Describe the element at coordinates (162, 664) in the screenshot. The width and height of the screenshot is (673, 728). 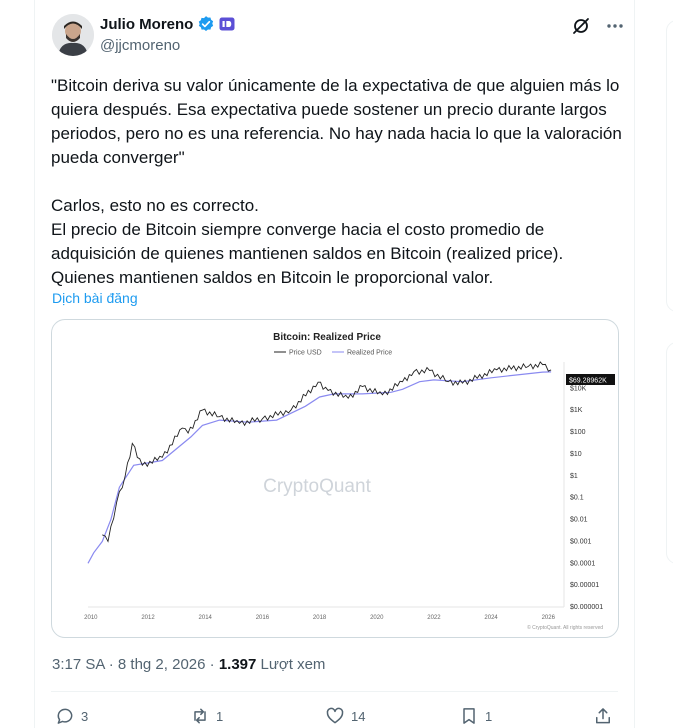
I see `tweet-date: 8 thg 2, 2026` at that location.